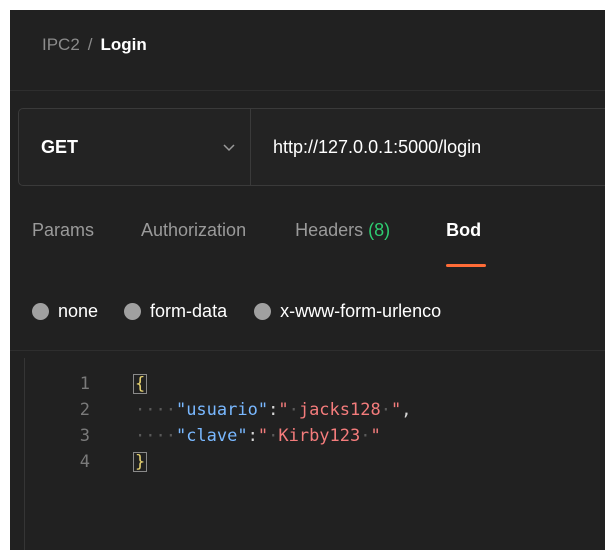 The image size is (605, 550). I want to click on line-number: 3, so click(84, 436).